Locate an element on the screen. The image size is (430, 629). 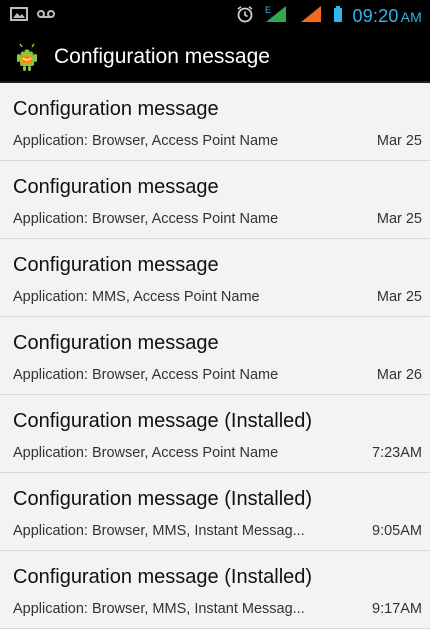
action-bar: Configuration message is located at coordinates (215, 57).